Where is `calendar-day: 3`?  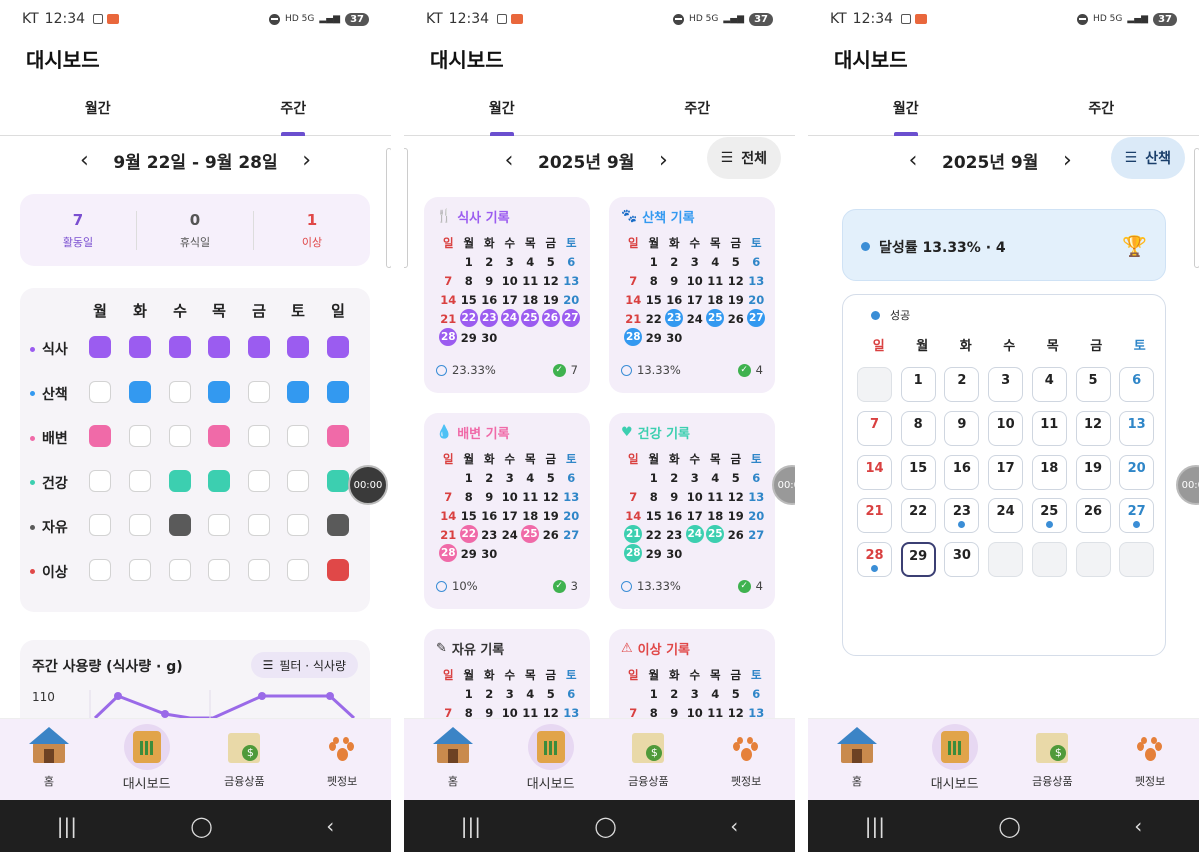 calendar-day: 3 is located at coordinates (1006, 384).